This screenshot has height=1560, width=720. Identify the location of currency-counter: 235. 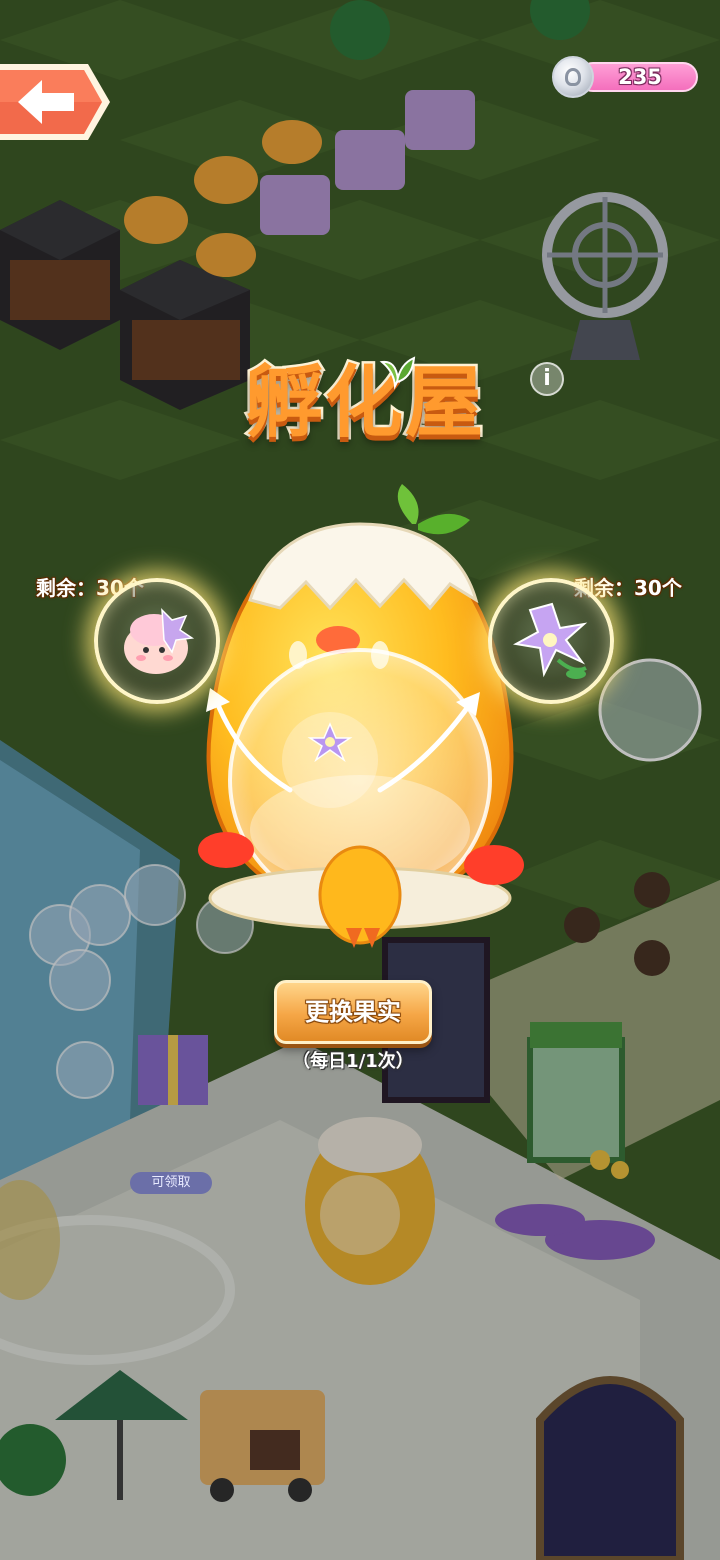
(625, 77).